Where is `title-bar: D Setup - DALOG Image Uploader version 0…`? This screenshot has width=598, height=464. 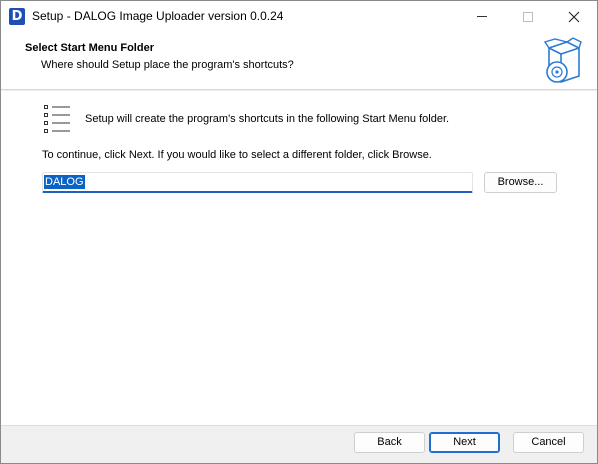 title-bar: D Setup - DALOG Image Uploader version 0… is located at coordinates (299, 16).